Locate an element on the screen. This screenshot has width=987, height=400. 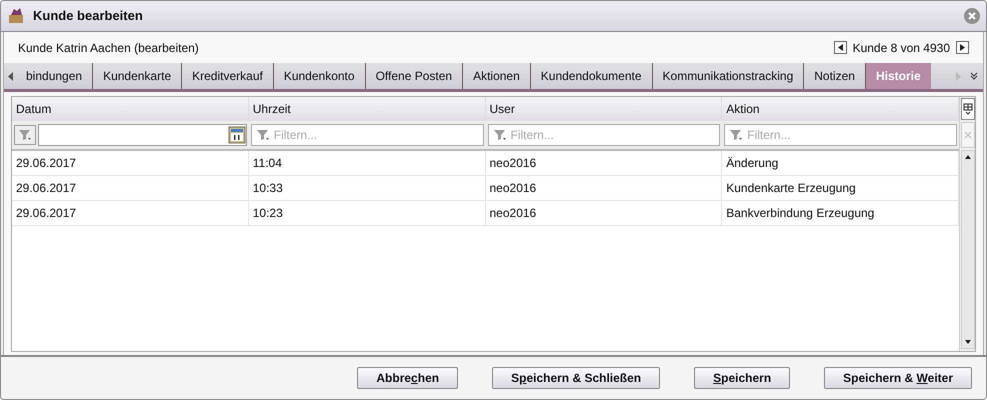
column-chooser-button is located at coordinates (967, 109).